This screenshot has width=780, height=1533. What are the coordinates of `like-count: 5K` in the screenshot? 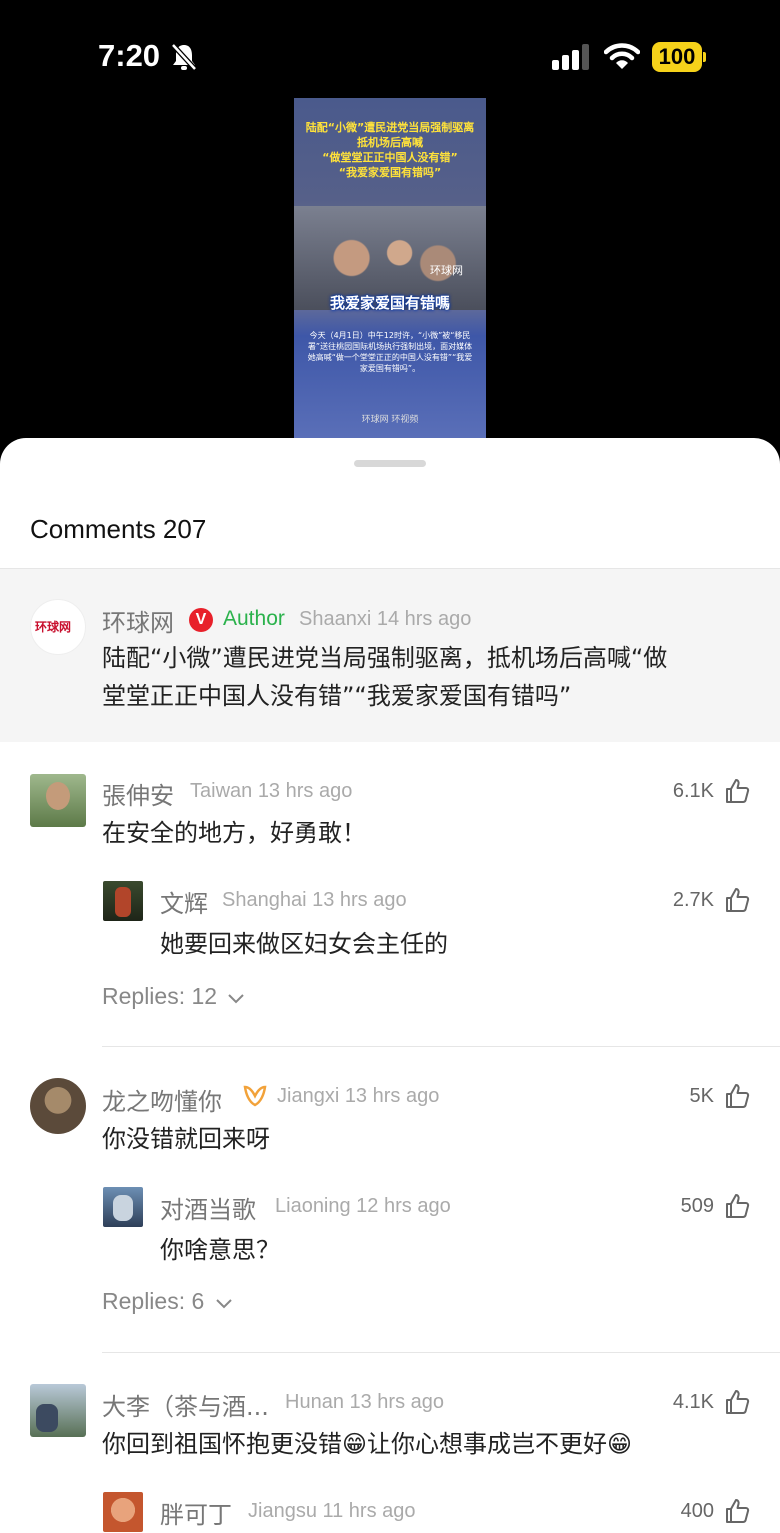 It's located at (701, 1096).